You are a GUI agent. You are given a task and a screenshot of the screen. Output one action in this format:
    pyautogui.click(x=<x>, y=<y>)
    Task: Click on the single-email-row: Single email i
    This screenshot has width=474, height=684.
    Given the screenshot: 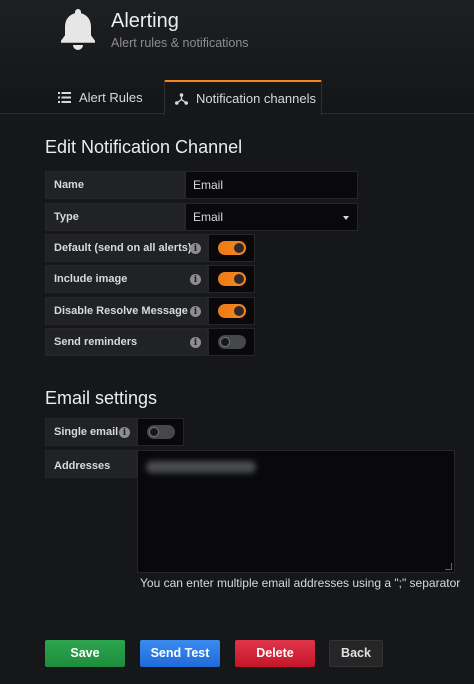 What is the action you would take?
    pyautogui.click(x=114, y=432)
    